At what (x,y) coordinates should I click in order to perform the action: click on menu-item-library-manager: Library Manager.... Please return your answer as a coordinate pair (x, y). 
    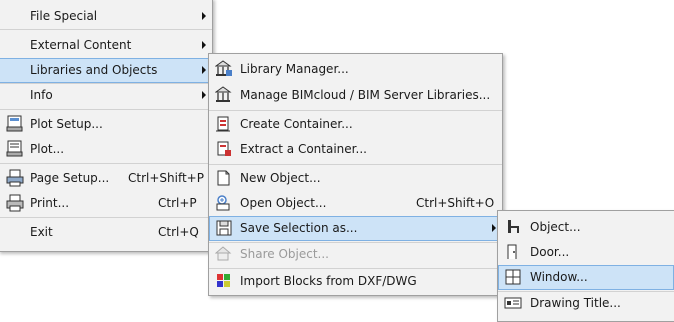
    Looking at the image, I should click on (355, 69).